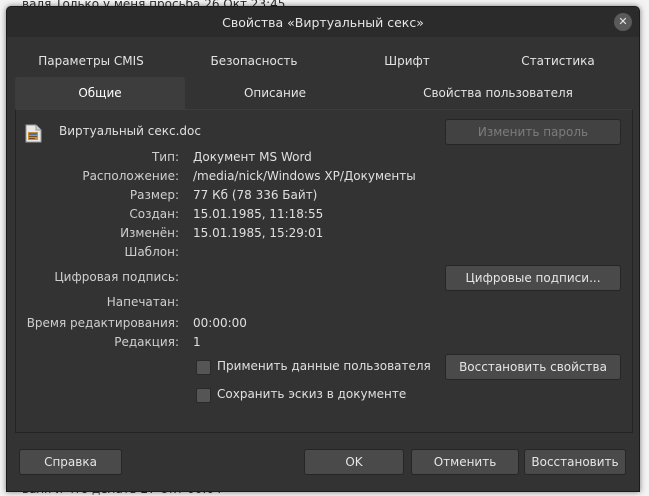 Image resolution: width=649 pixels, height=496 pixels. I want to click on close-icon: ✕, so click(623, 21).